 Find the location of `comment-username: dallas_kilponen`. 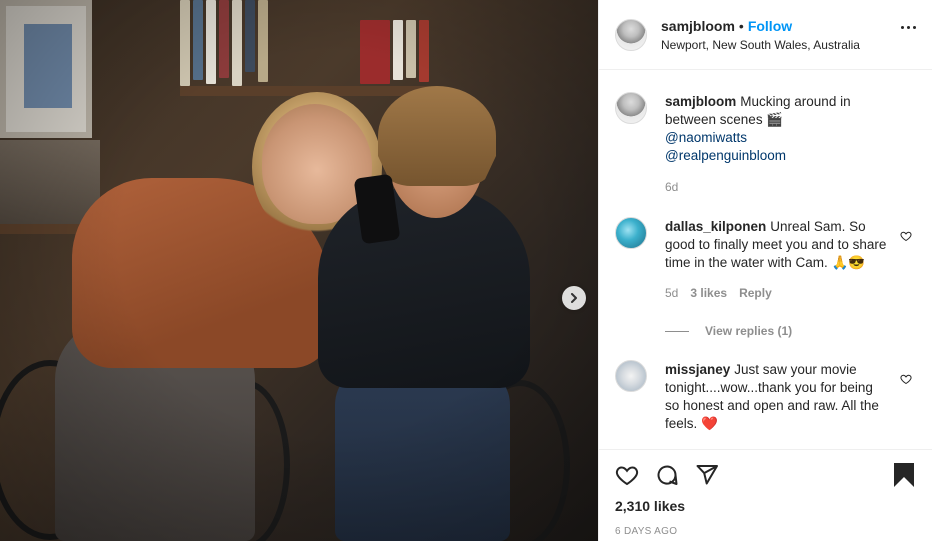

comment-username: dallas_kilponen is located at coordinates (715, 226).